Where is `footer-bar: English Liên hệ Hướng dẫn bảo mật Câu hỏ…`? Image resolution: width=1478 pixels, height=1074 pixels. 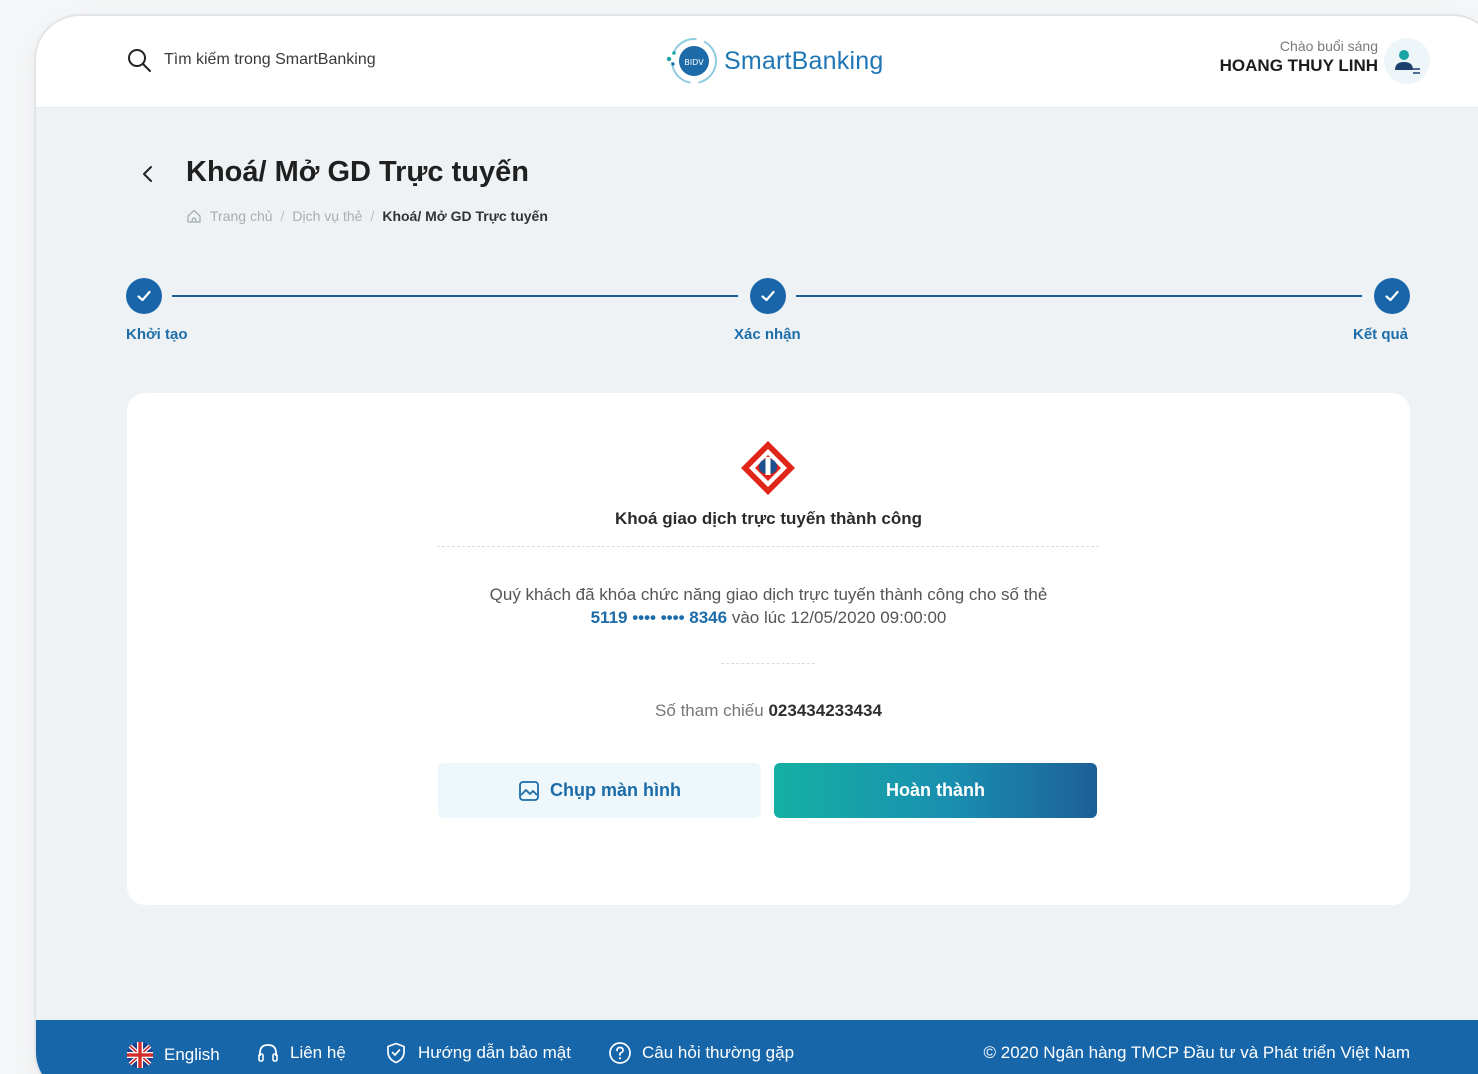
footer-bar: English Liên hệ Hướng dẫn bảo mật Câu hỏ… is located at coordinates (757, 1047).